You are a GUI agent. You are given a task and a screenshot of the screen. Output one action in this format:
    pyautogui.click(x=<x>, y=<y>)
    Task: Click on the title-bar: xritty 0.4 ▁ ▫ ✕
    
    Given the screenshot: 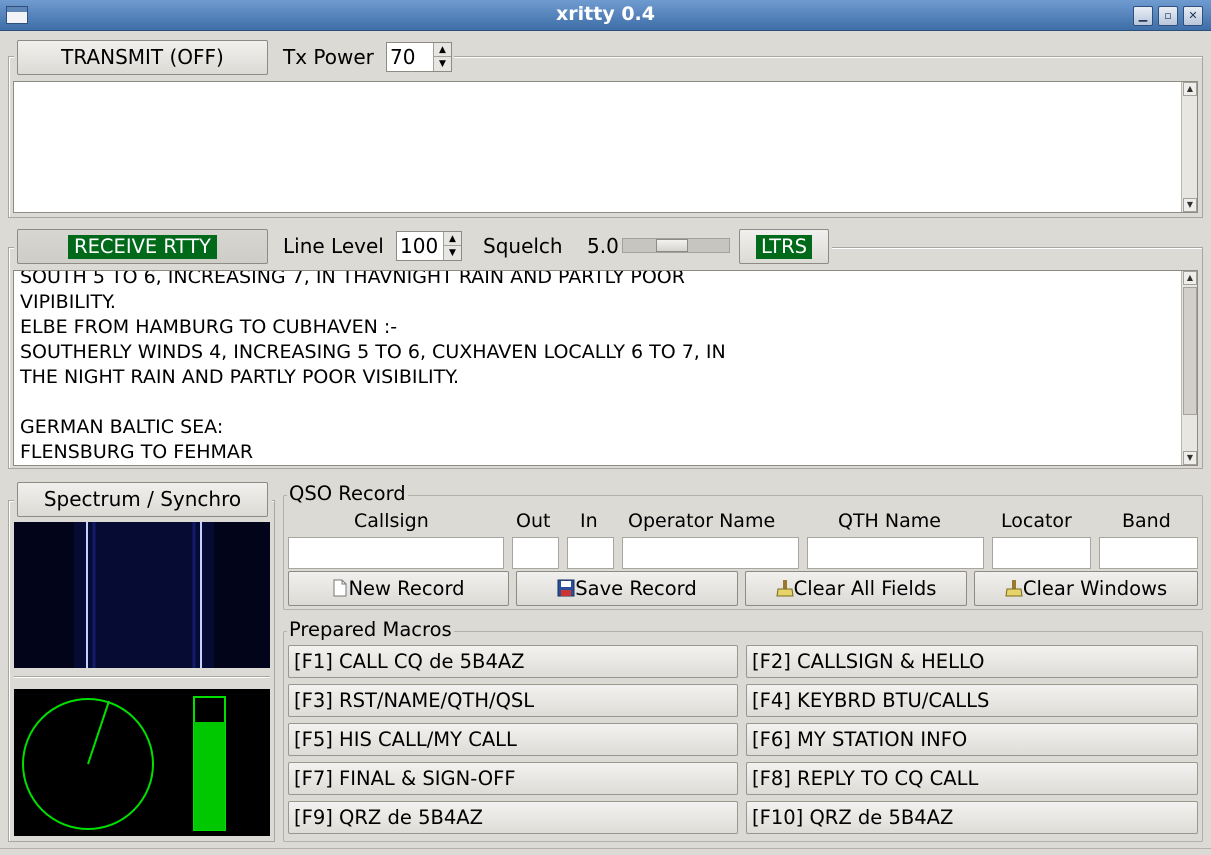 What is the action you would take?
    pyautogui.click(x=605, y=15)
    